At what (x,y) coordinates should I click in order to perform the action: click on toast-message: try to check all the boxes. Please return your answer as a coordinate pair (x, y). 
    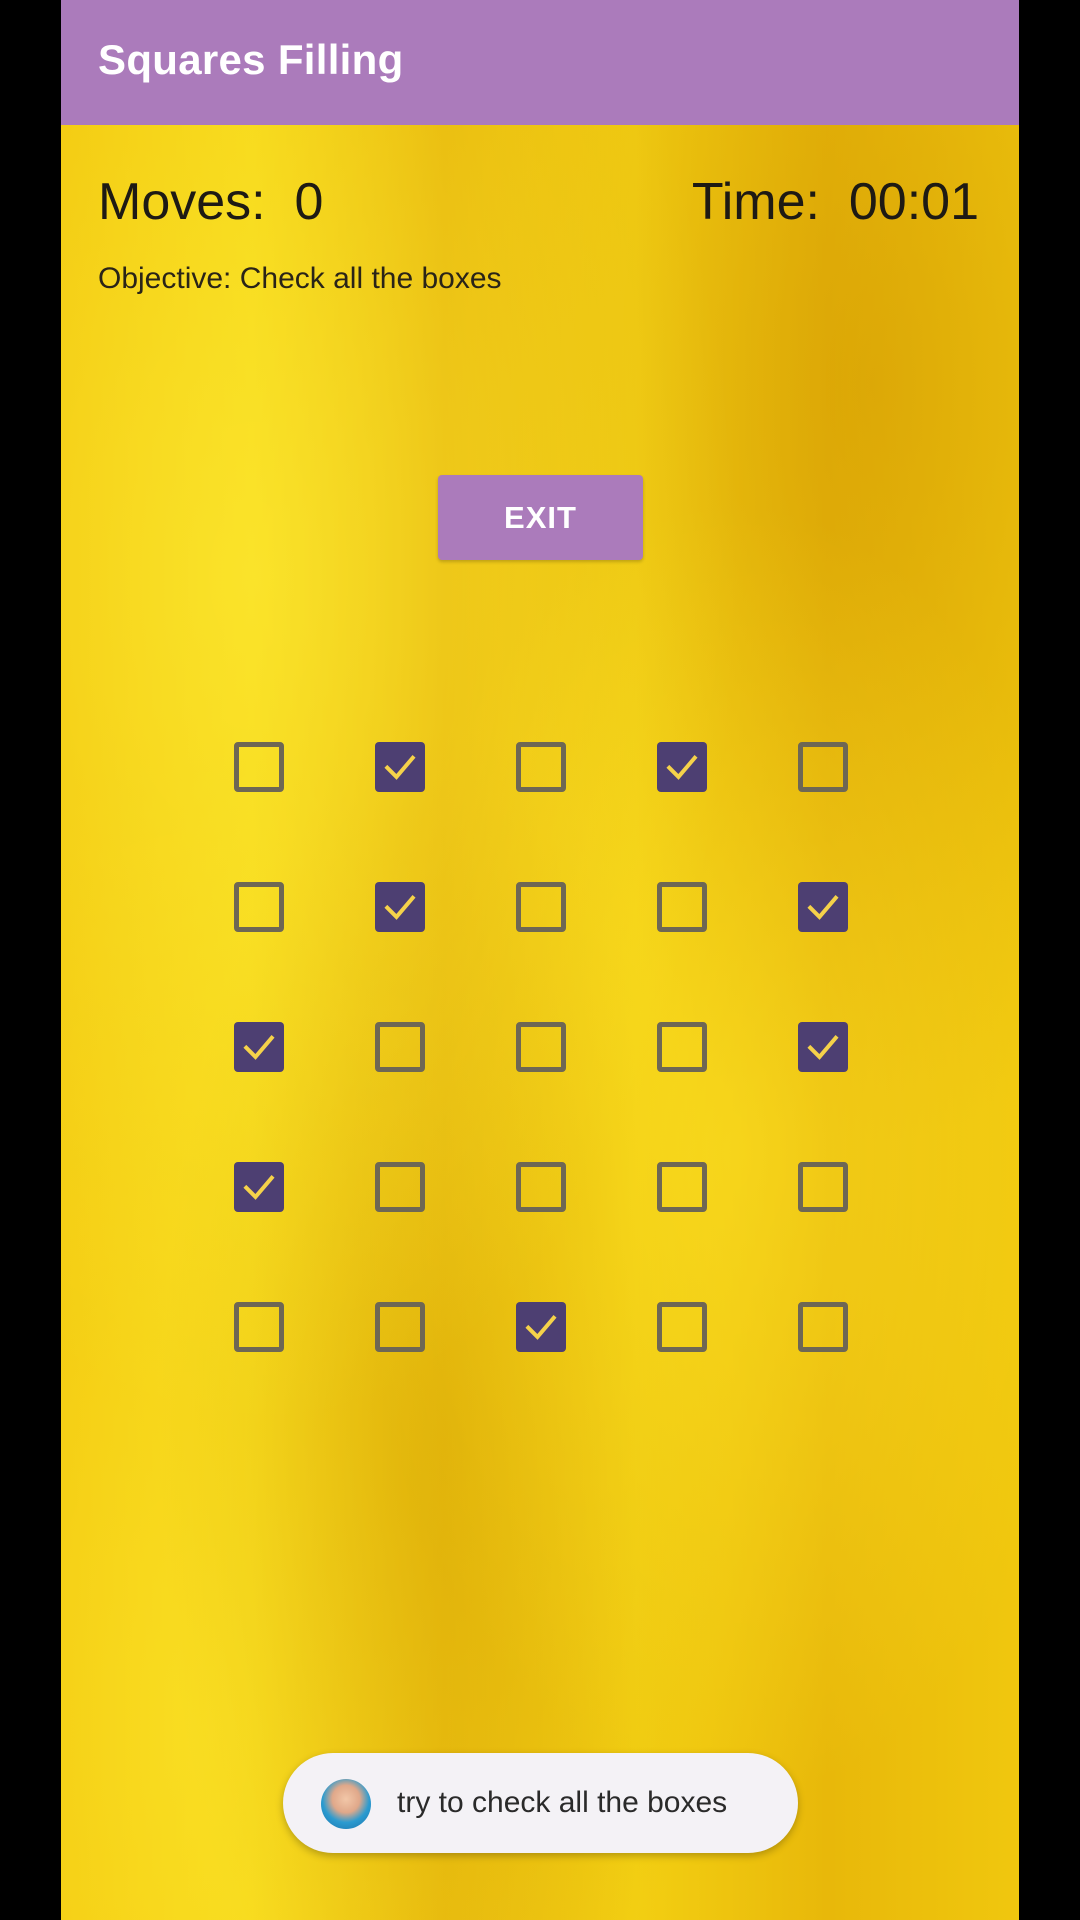
    Looking at the image, I should click on (540, 1803).